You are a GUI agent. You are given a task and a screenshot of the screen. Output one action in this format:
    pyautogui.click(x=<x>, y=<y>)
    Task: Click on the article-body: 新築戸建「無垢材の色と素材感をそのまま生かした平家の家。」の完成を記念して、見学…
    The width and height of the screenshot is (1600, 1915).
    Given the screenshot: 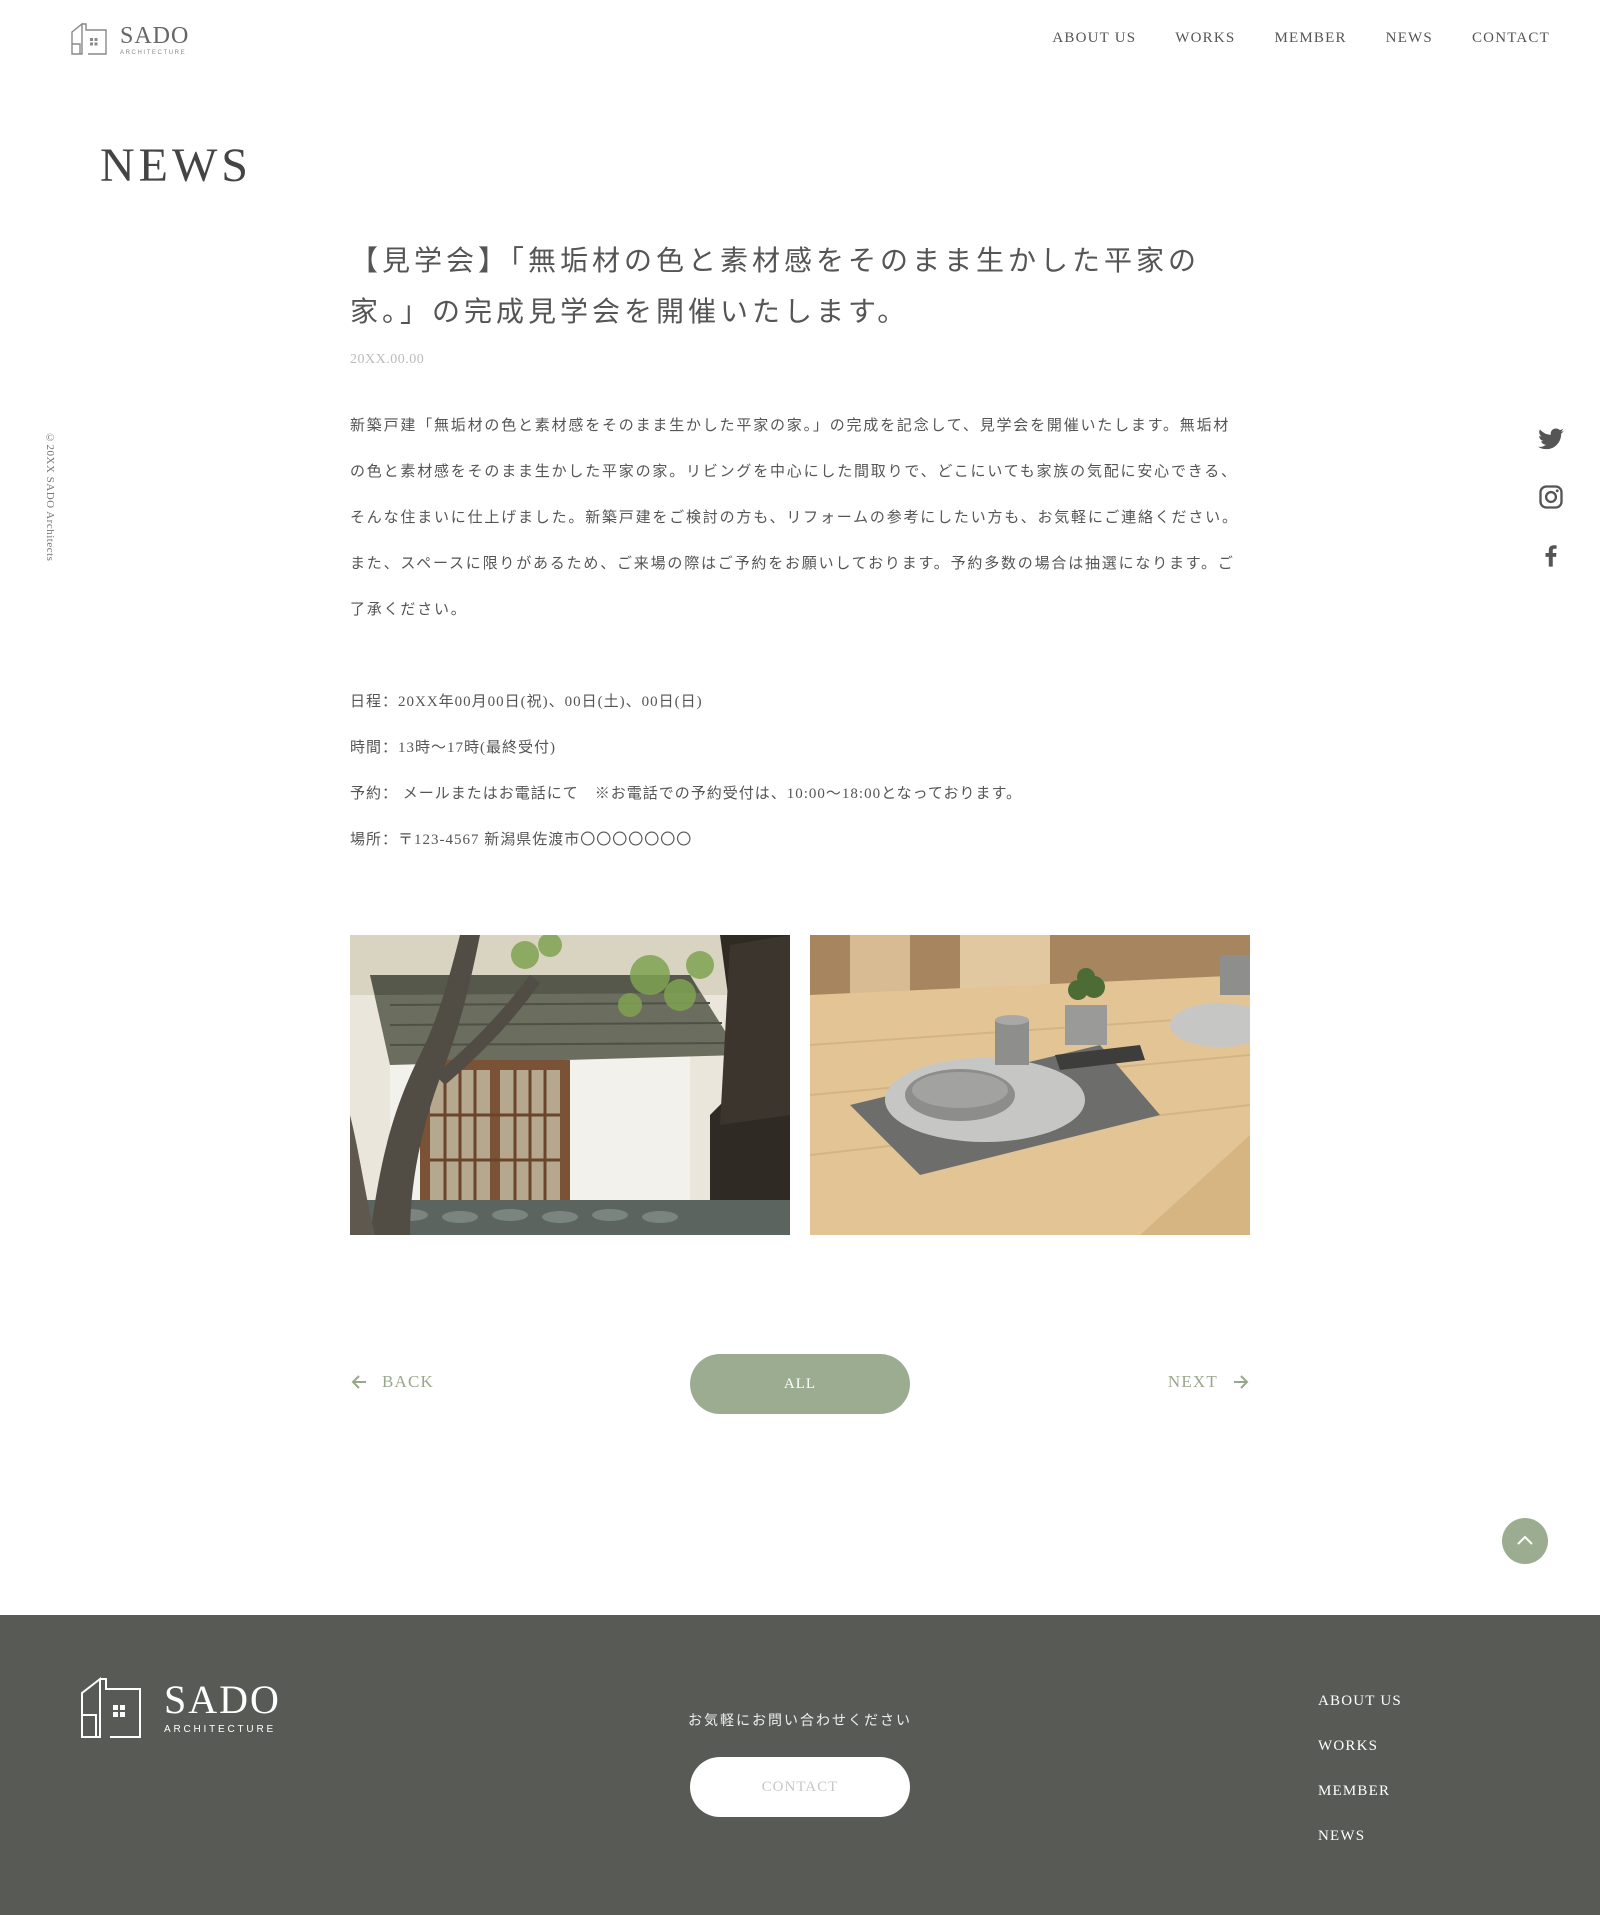 What is the action you would take?
    pyautogui.click(x=800, y=633)
    